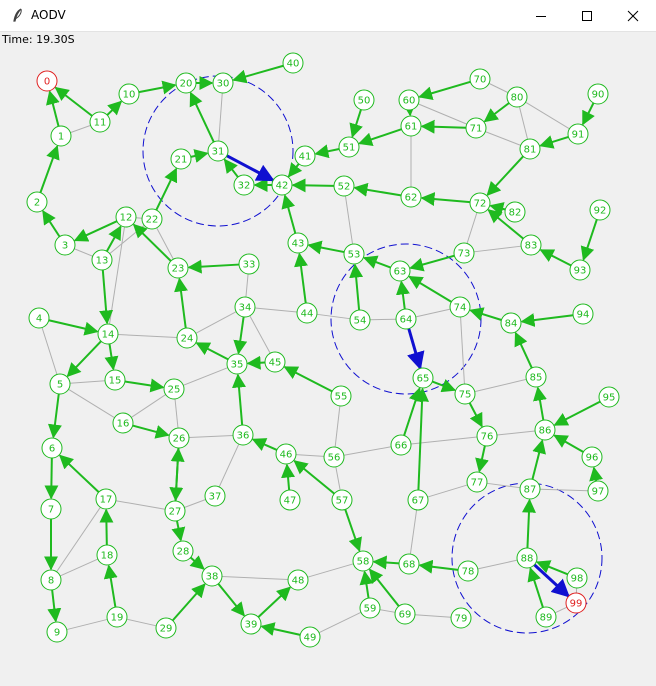 The height and width of the screenshot is (686, 656). What do you see at coordinates (108, 334) in the screenshot?
I see `node-14: 14` at bounding box center [108, 334].